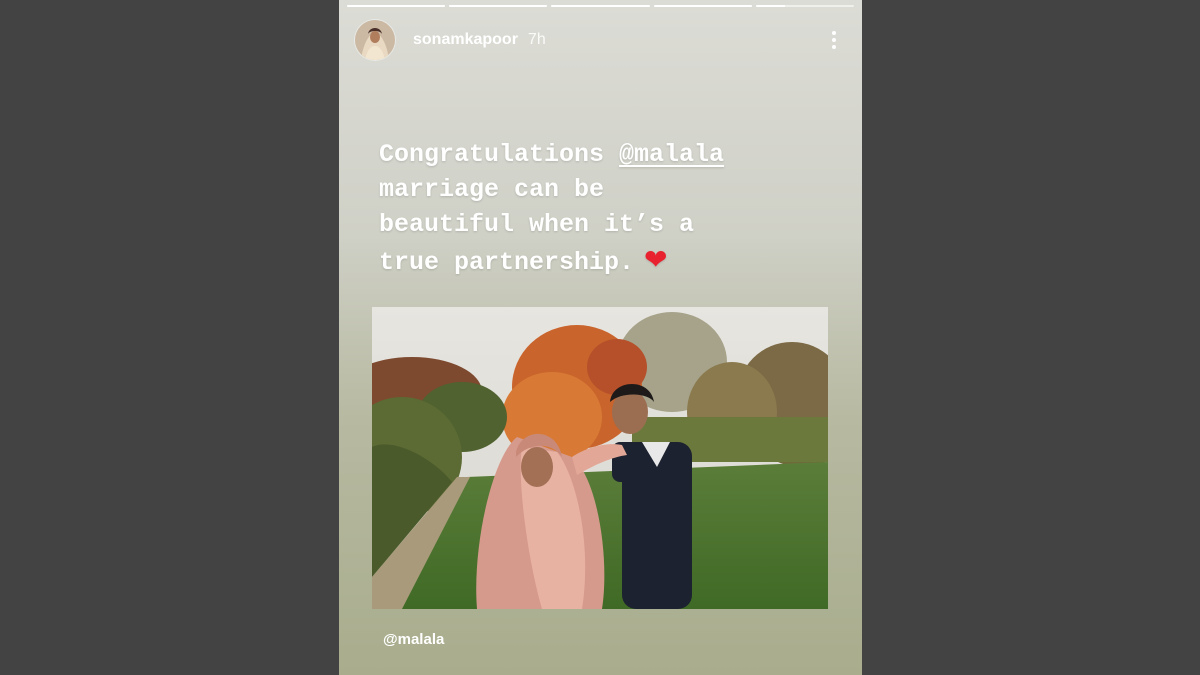 Image resolution: width=1200 pixels, height=675 pixels. Describe the element at coordinates (413, 639) in the screenshot. I see `mention-sticker: @malala` at that location.